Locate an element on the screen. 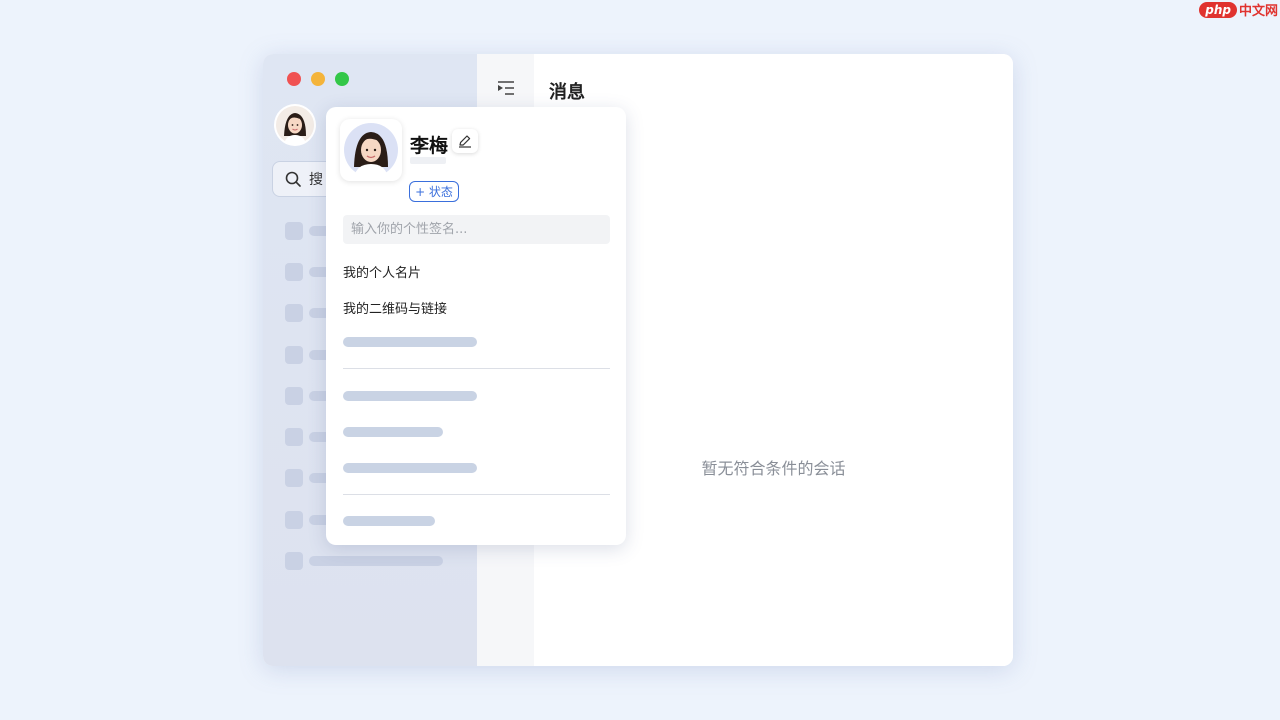 This screenshot has width=1280, height=720. menu-item-business-card: 我的个人名片 is located at coordinates (382, 271).